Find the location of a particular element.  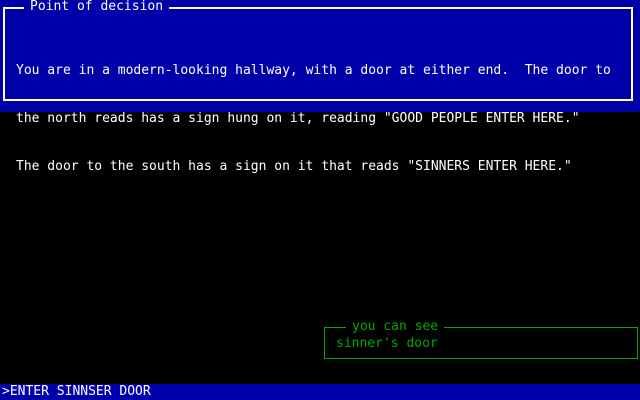

command-bar is located at coordinates (320, 392).